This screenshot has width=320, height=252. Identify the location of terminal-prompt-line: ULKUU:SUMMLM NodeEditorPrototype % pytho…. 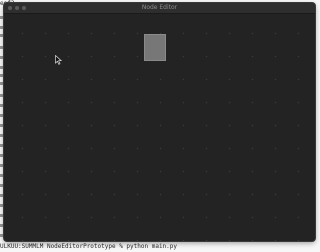
(89, 246).